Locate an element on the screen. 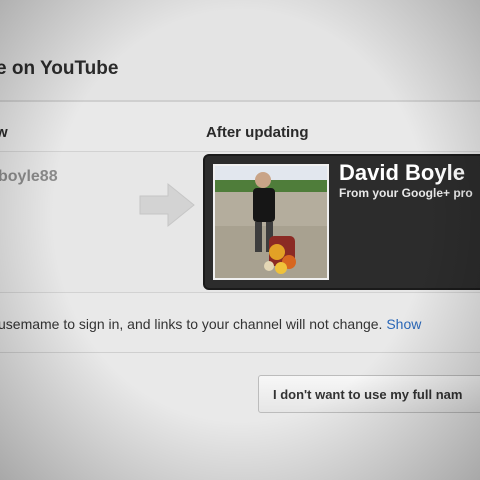 The image size is (480, 480). column-header-after: After updating is located at coordinates (257, 132).